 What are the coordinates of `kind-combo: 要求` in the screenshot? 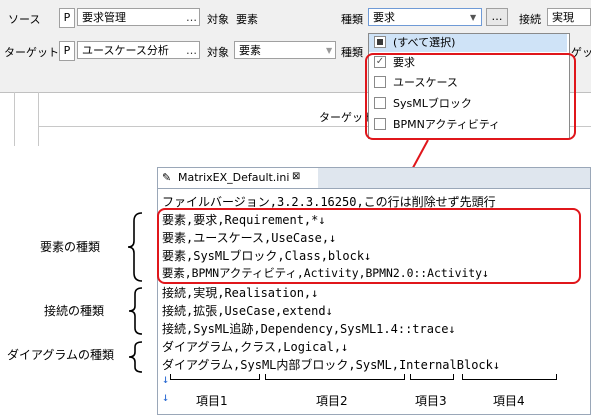 It's located at (425, 17).